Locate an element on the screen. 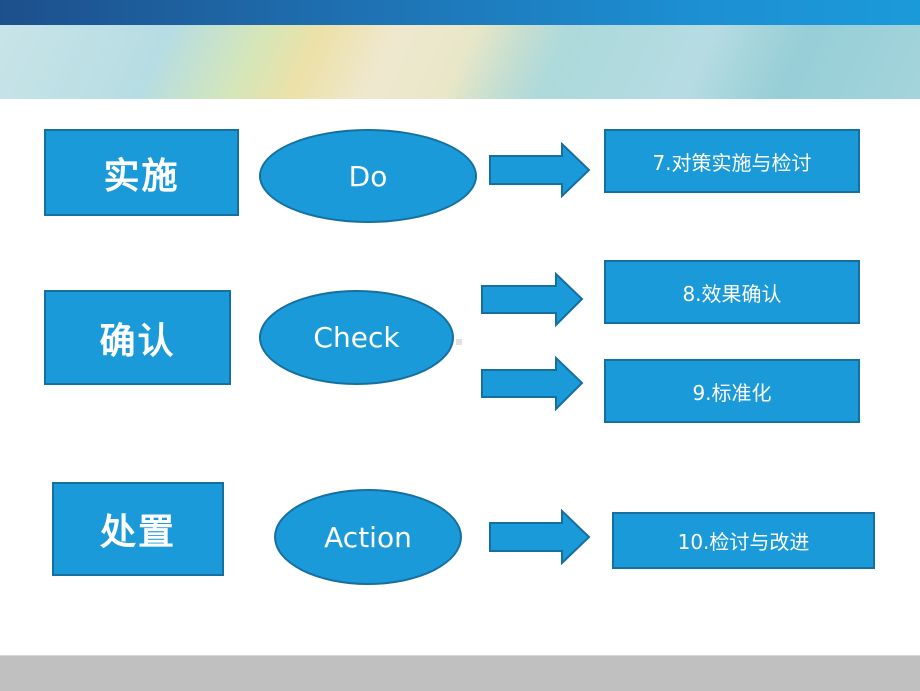  step-label: 7.对策实施与检讨 is located at coordinates (732, 162).